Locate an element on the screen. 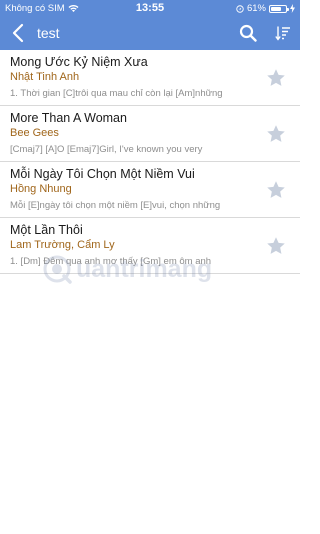 This screenshot has width=320, height=534. song-title: Mỗi Ngày Tôi Chọn Một Niềm Vui is located at coordinates (102, 174).